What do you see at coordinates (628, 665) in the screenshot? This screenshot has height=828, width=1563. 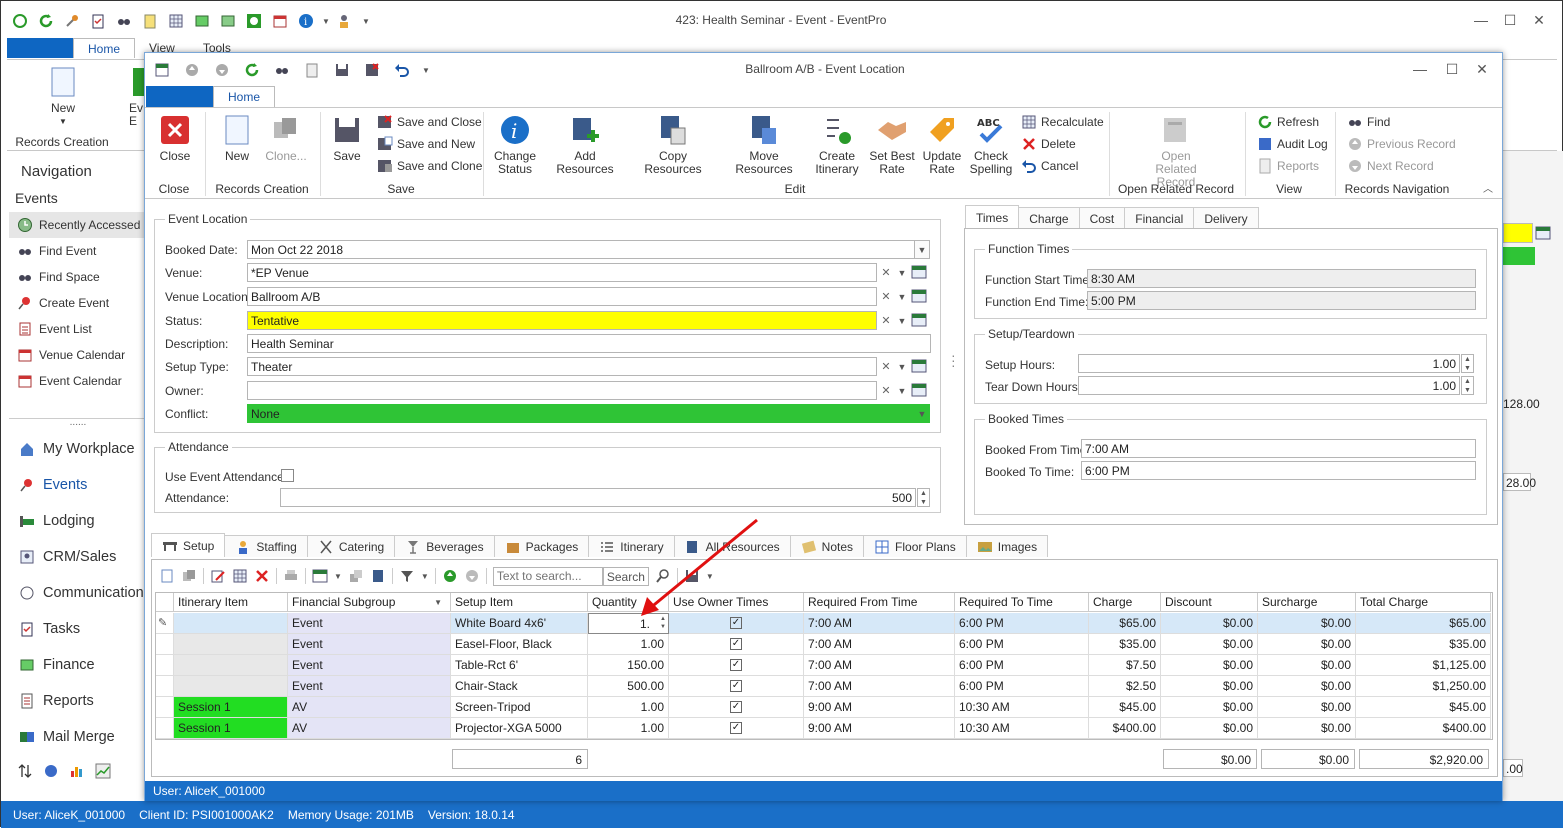 I see `cell-quantity: 150.00` at bounding box center [628, 665].